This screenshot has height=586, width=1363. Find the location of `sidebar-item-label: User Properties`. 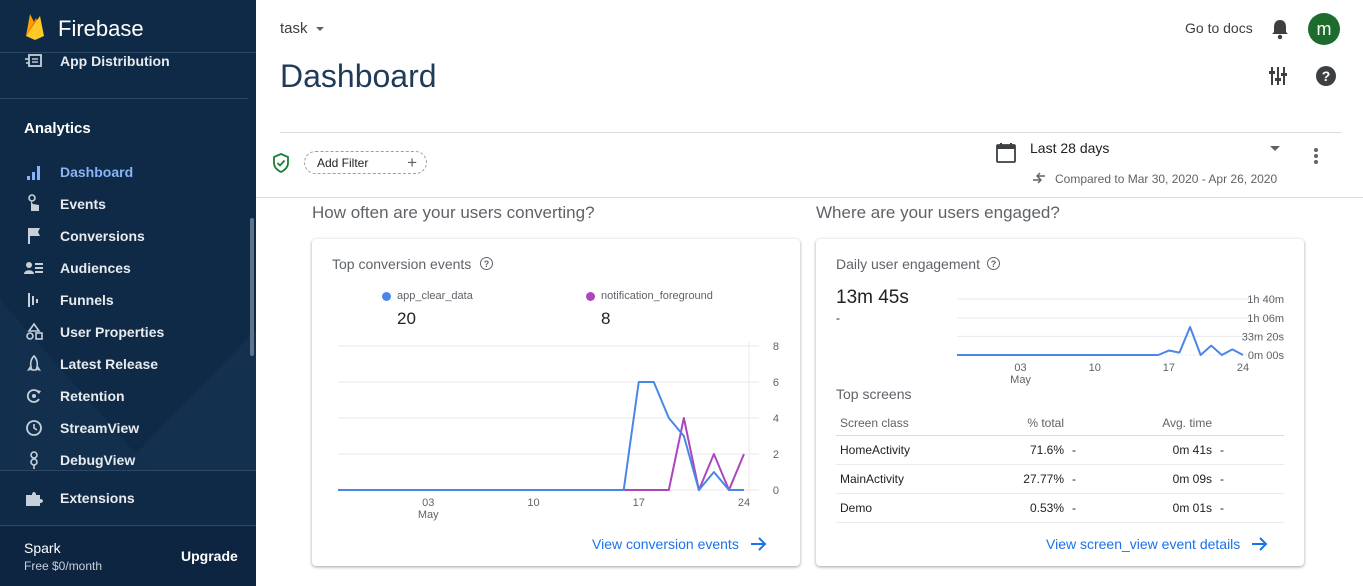

sidebar-item-label: User Properties is located at coordinates (112, 332).